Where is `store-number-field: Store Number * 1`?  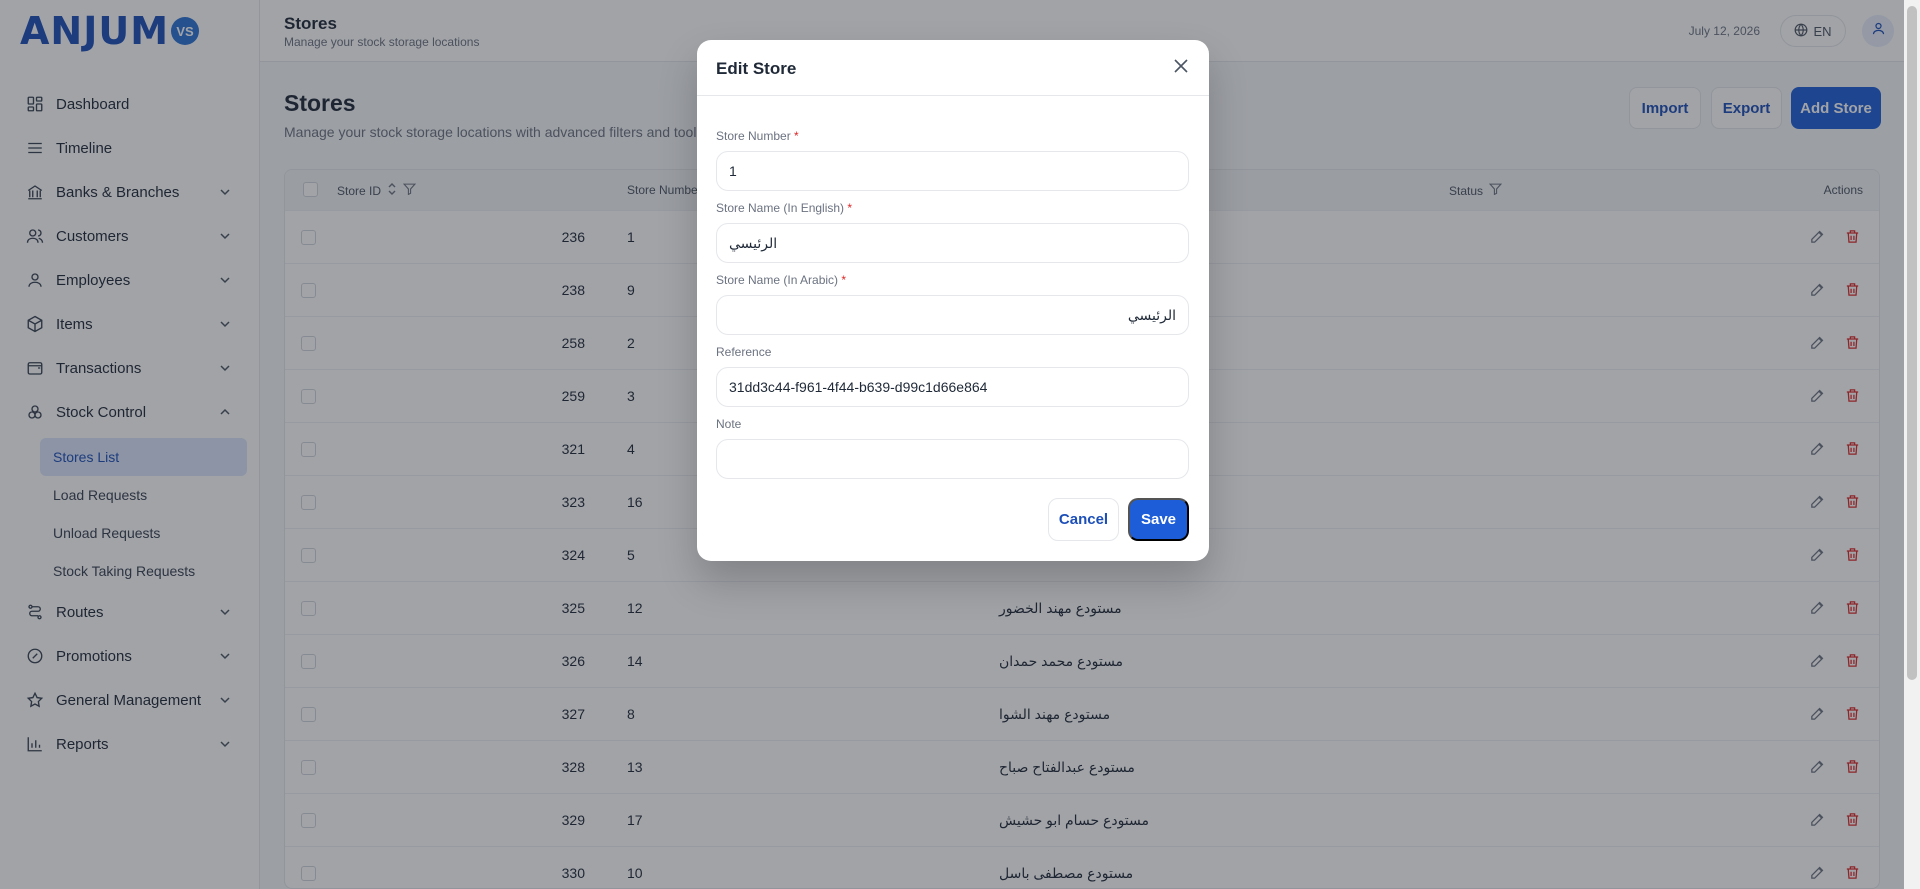 store-number-field: Store Number * 1 is located at coordinates (952, 160).